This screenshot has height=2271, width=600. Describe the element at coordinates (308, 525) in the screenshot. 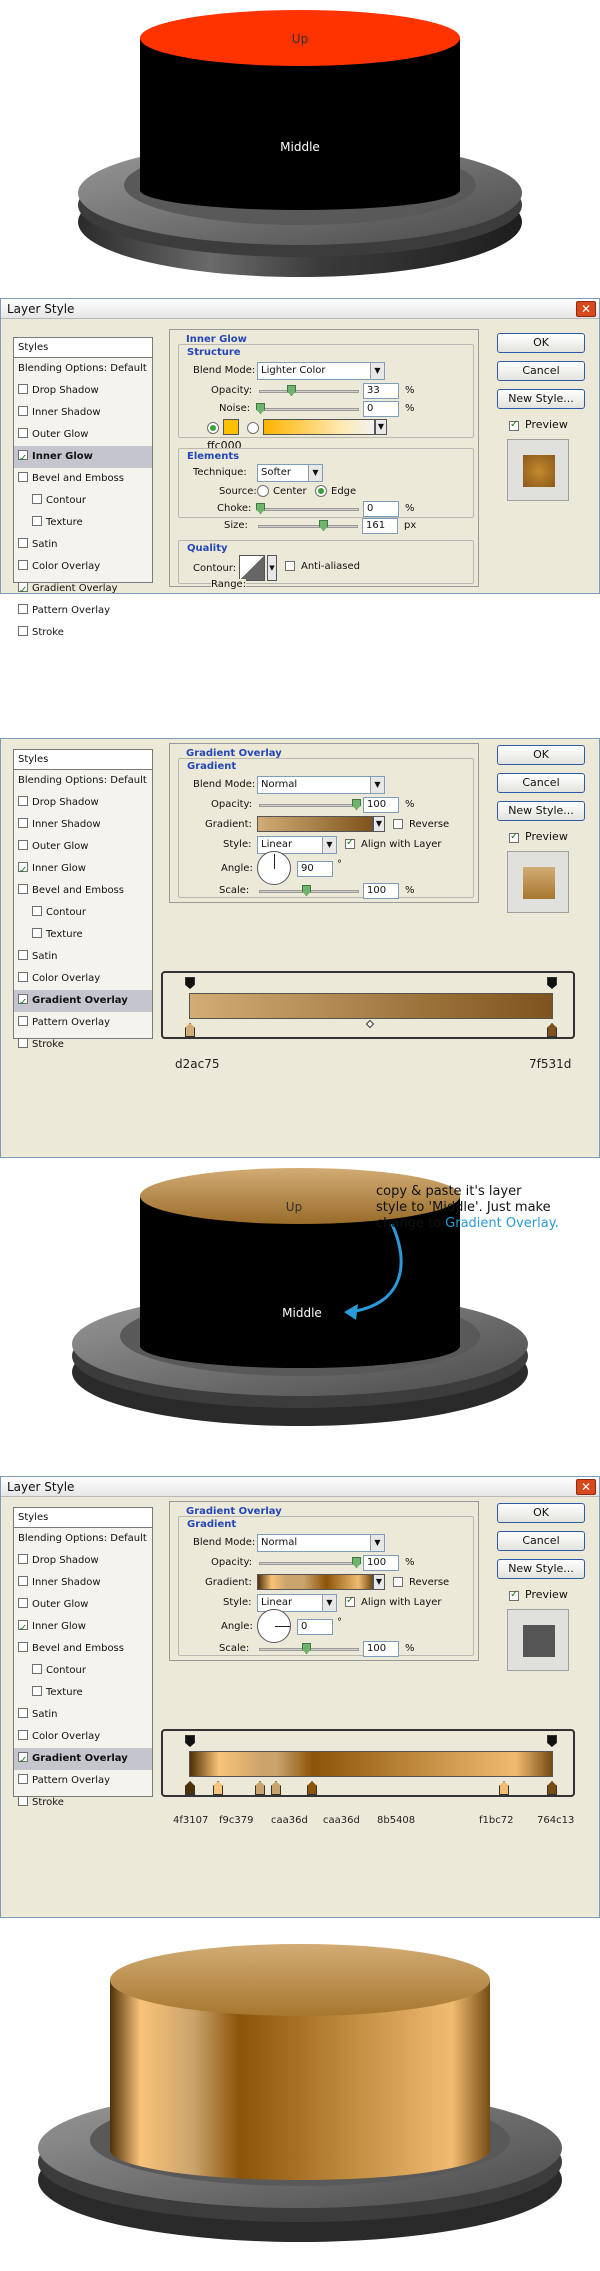

I see `size-slider` at that location.